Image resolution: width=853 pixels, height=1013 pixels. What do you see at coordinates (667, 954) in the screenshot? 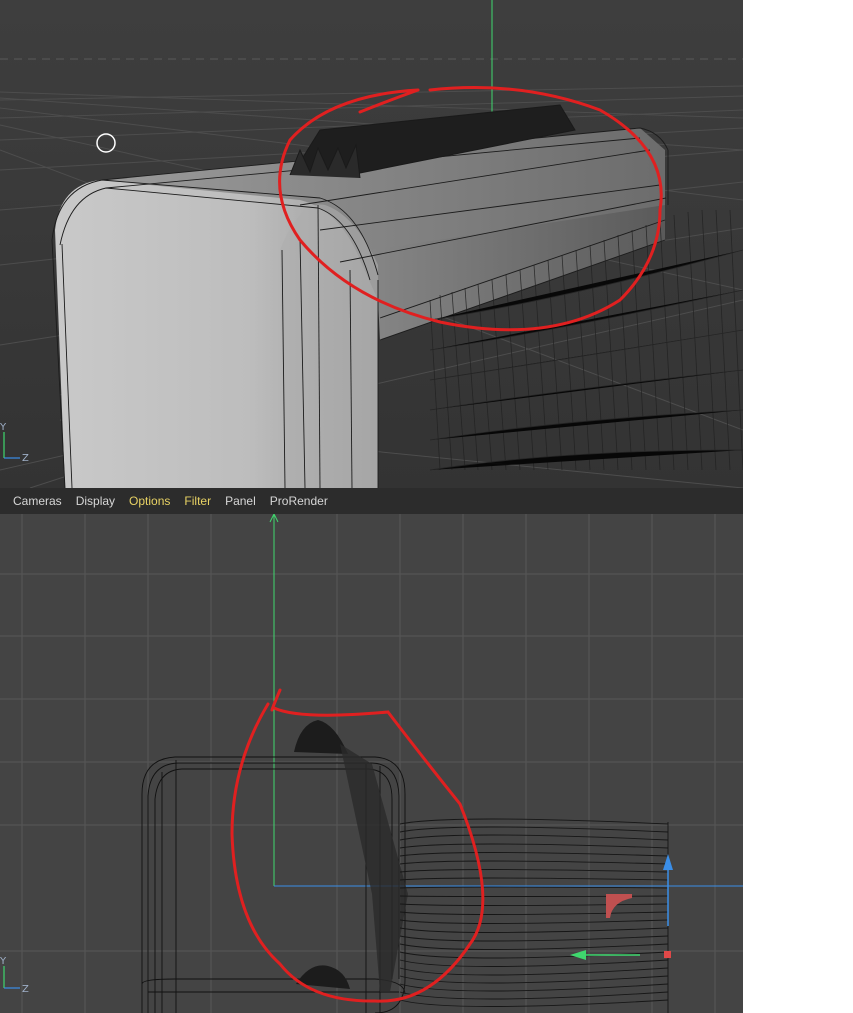
I see `gizmo-center-handle` at bounding box center [667, 954].